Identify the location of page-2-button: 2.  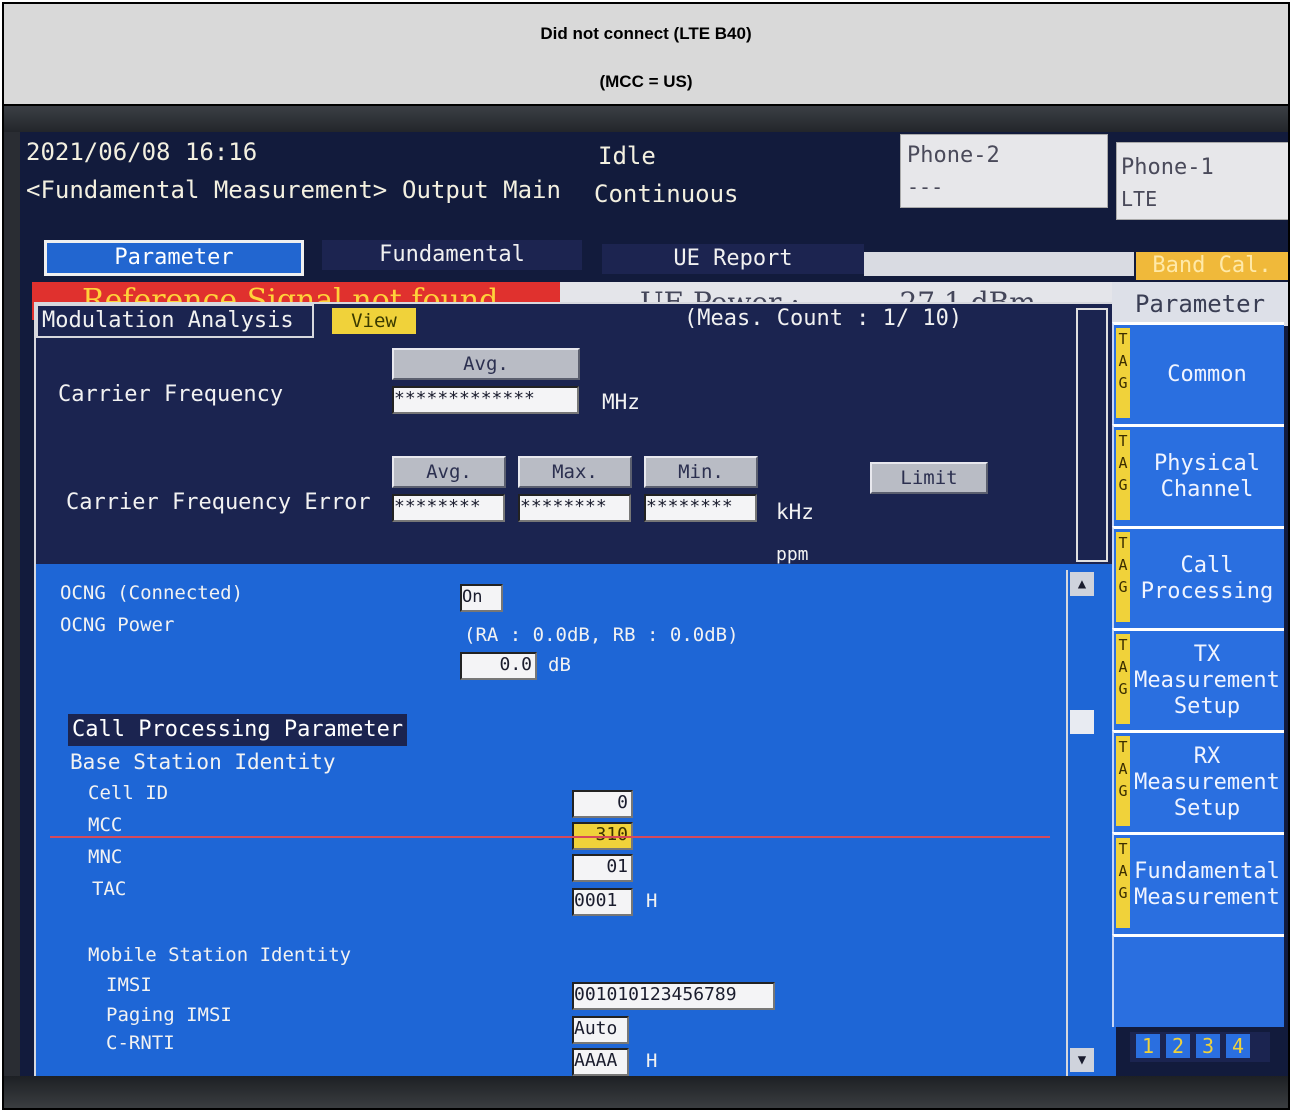
(1178, 1046).